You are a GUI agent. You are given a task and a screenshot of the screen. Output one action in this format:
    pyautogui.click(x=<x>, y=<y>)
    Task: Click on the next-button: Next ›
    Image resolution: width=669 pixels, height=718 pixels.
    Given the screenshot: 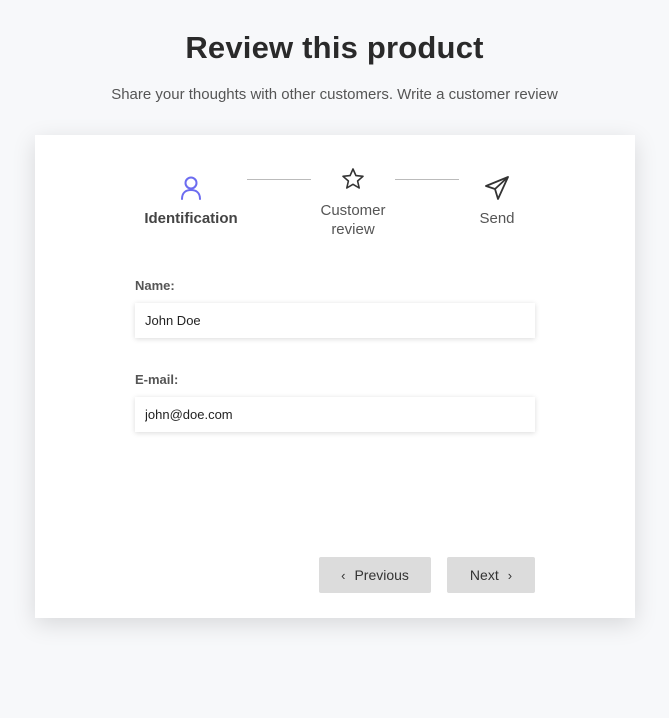 What is the action you would take?
    pyautogui.click(x=491, y=575)
    